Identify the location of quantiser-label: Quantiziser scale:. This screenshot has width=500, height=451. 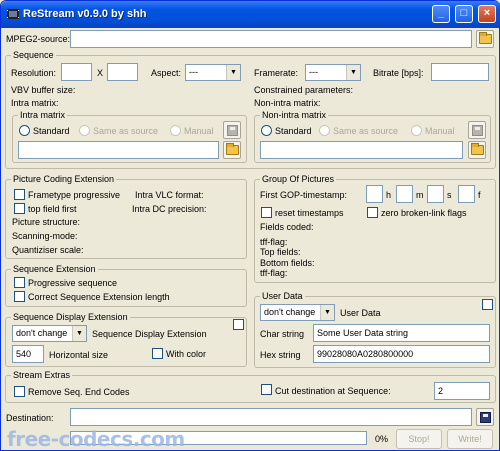
(48, 250).